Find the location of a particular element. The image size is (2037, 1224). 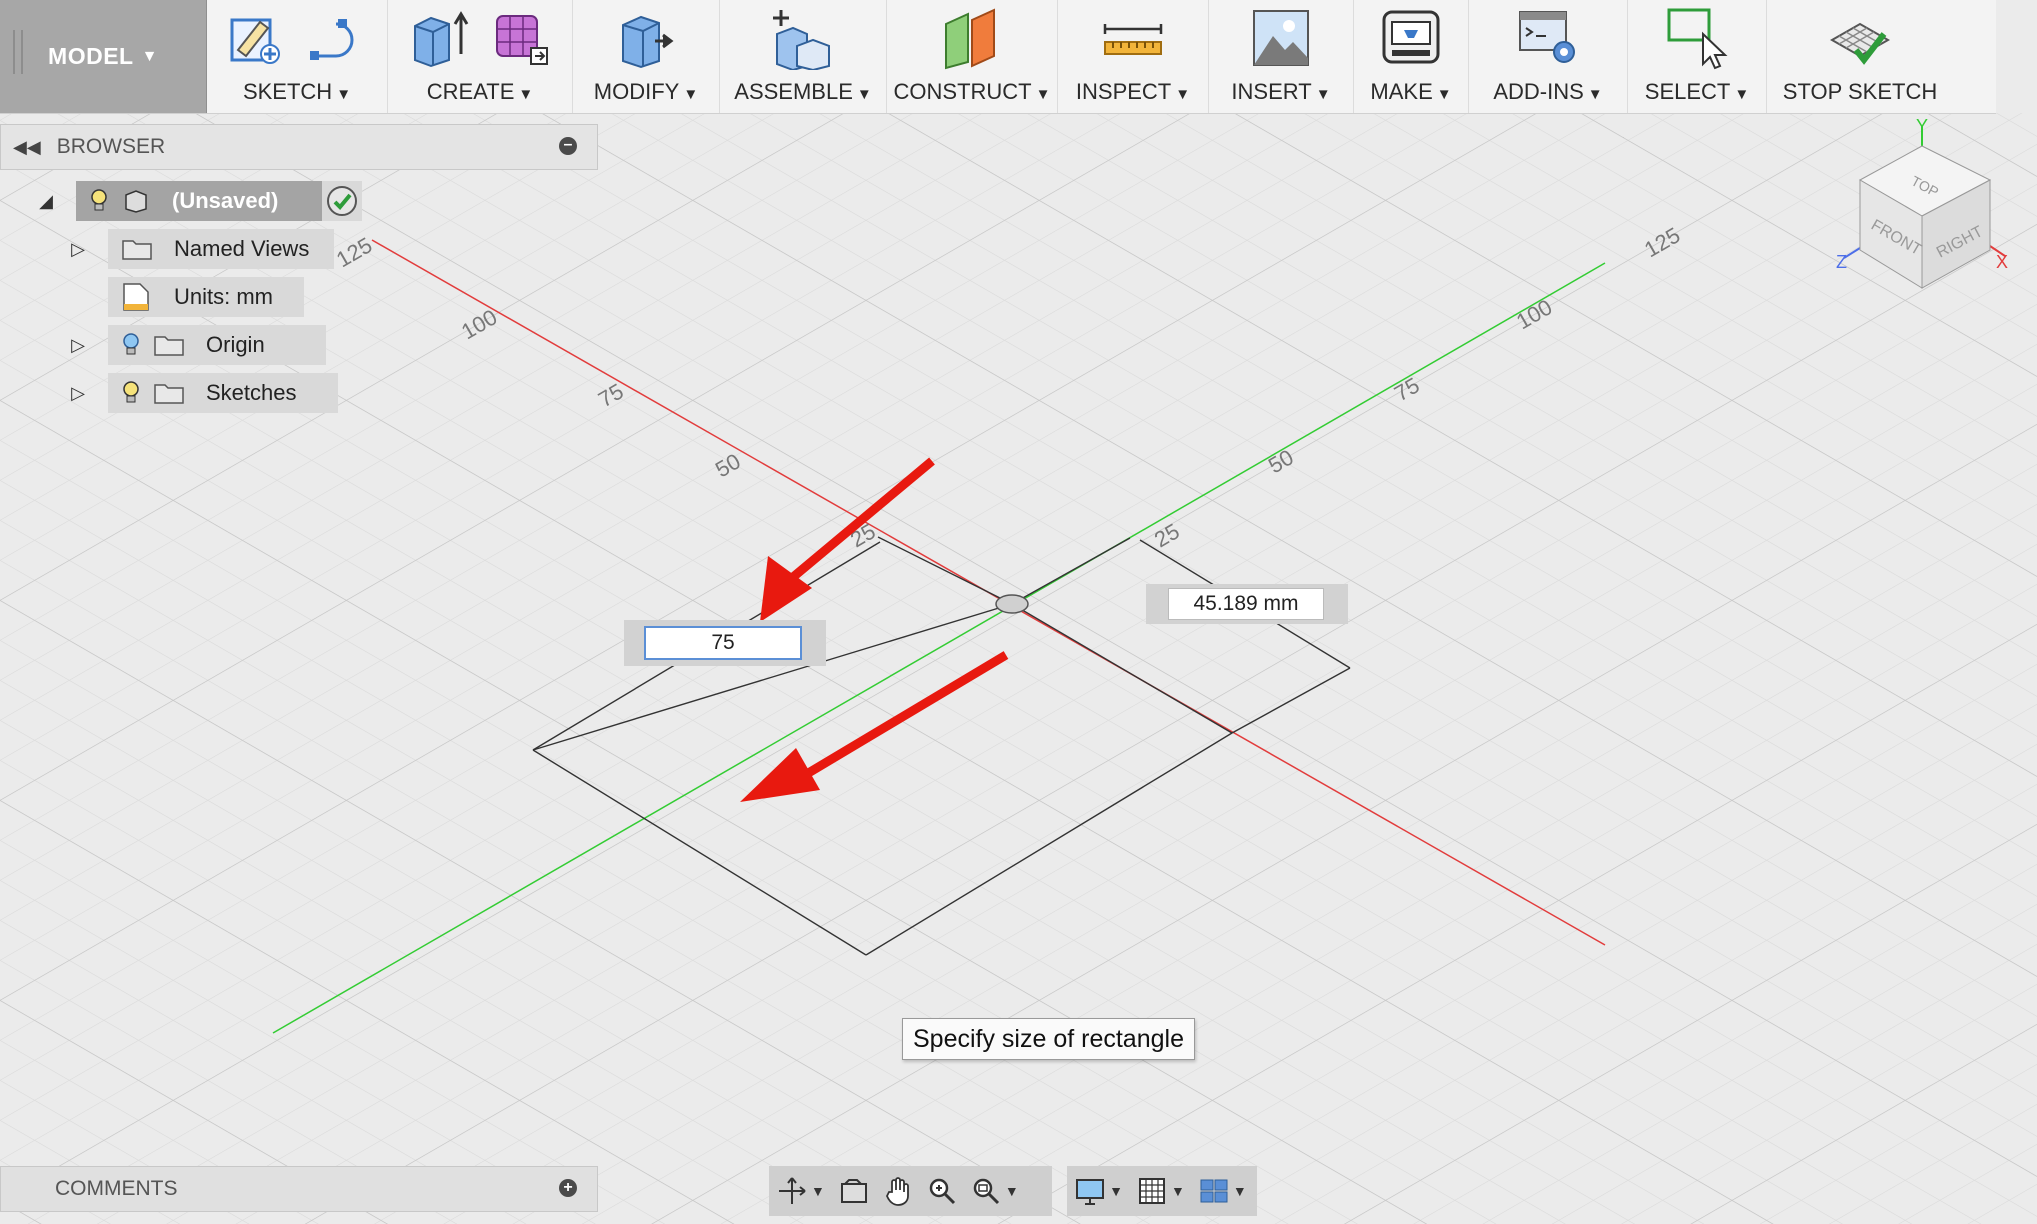

minimize-icon: – is located at coordinates (568, 146).